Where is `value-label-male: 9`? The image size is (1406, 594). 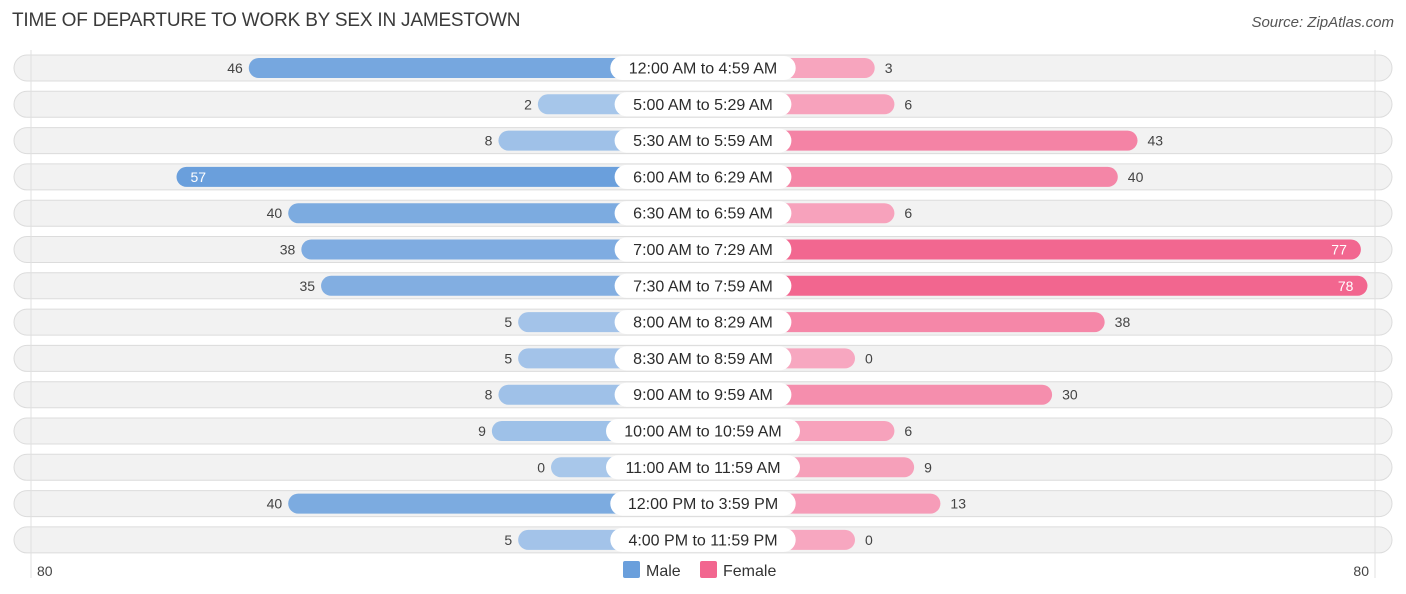 value-label-male: 9 is located at coordinates (482, 431).